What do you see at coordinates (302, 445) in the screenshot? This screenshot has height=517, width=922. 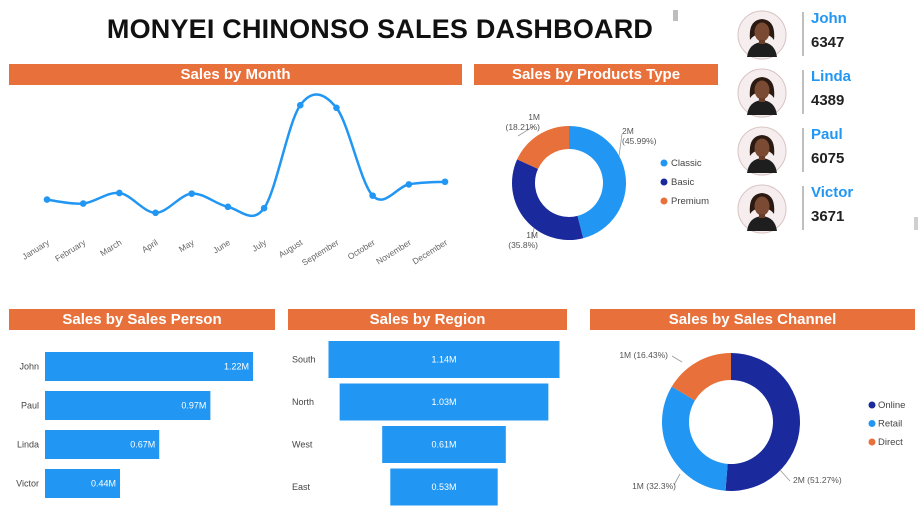 I see `category-label: West` at bounding box center [302, 445].